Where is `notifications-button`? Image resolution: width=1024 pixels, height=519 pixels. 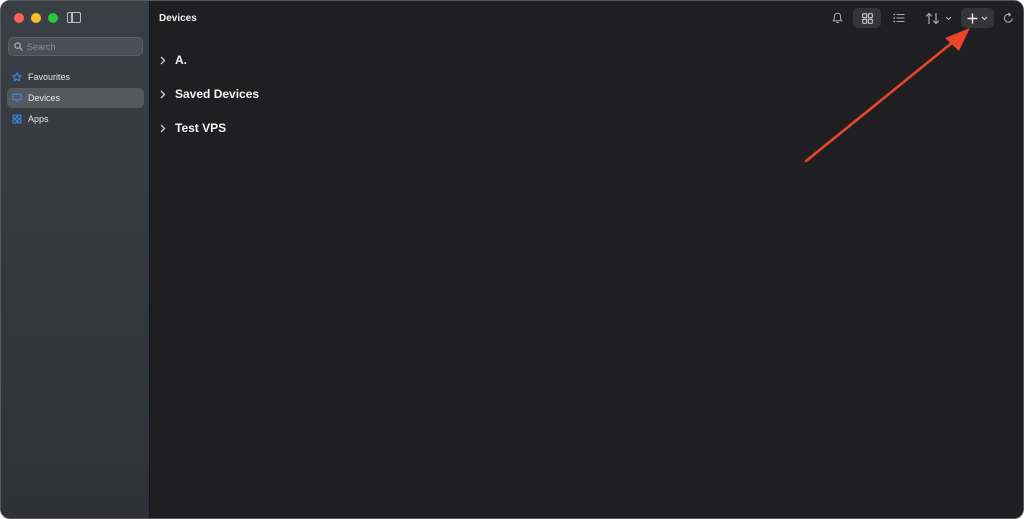
notifications-button is located at coordinates (837, 18).